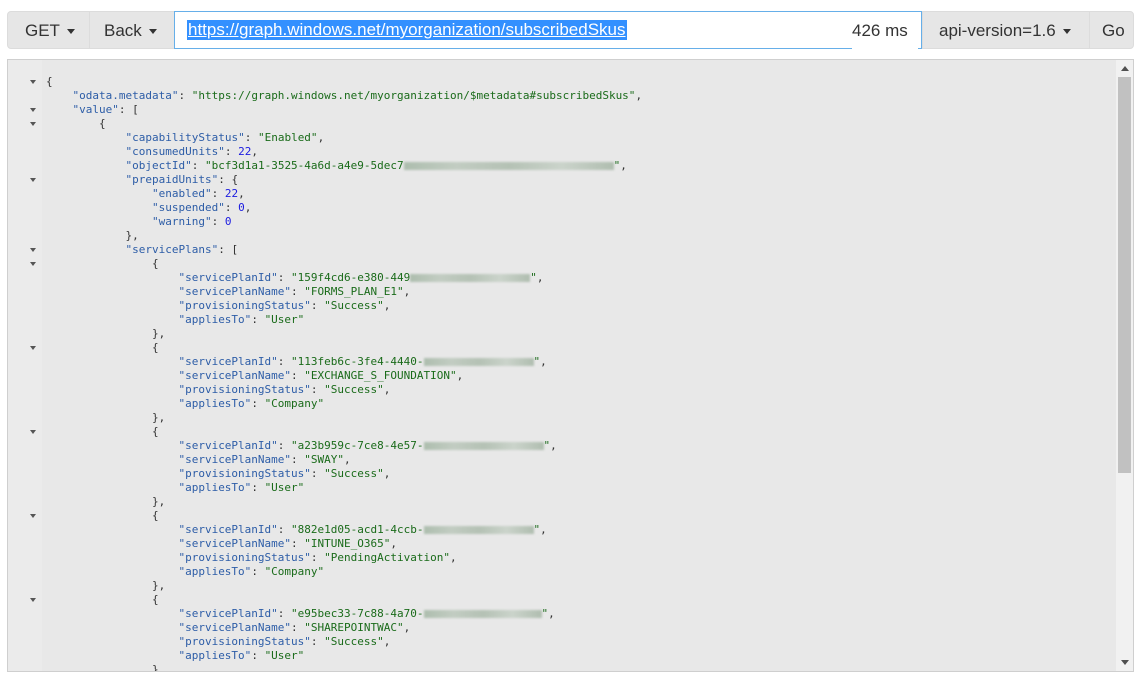 The image size is (1146, 686). I want to click on json-line: "prepaidUnits": {, so click(182, 179).